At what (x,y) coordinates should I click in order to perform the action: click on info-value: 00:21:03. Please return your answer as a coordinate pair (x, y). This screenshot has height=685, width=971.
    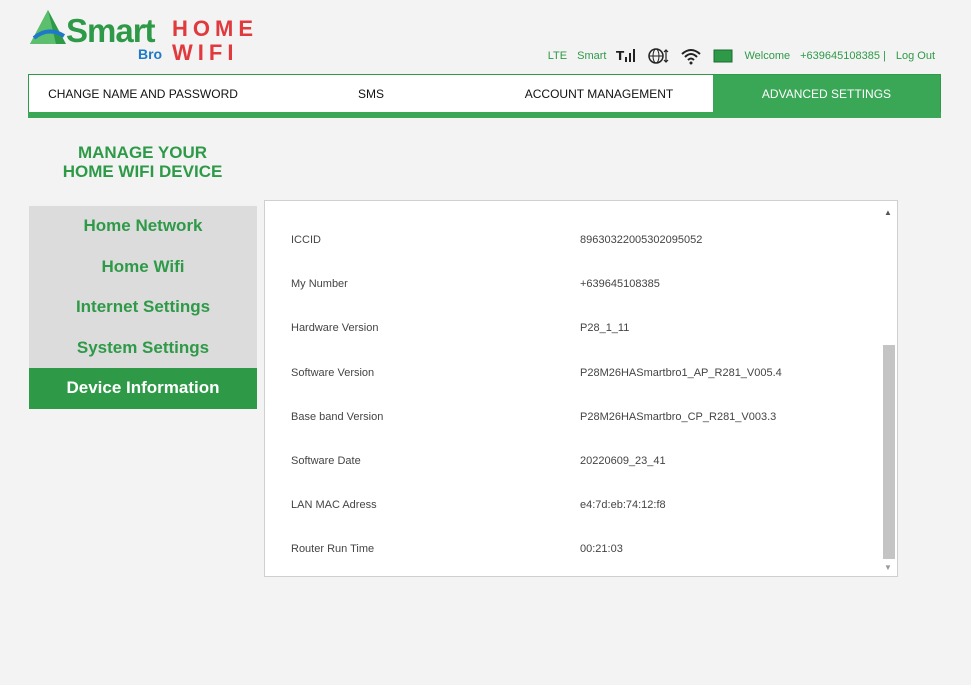
    Looking at the image, I should click on (601, 549).